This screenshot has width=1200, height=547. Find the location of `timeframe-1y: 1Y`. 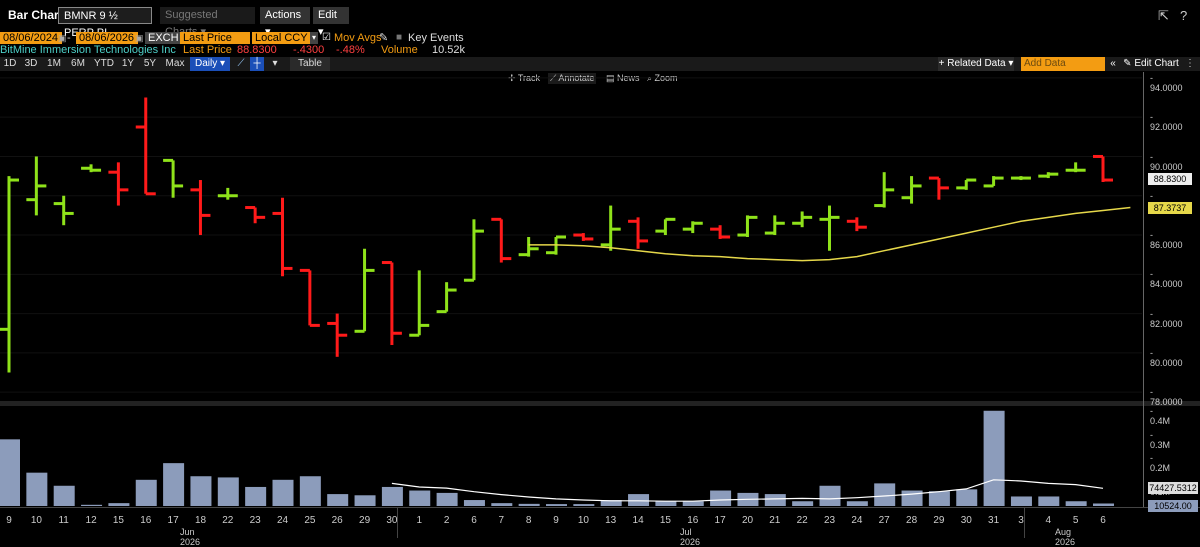

timeframe-1y: 1Y is located at coordinates (128, 64).